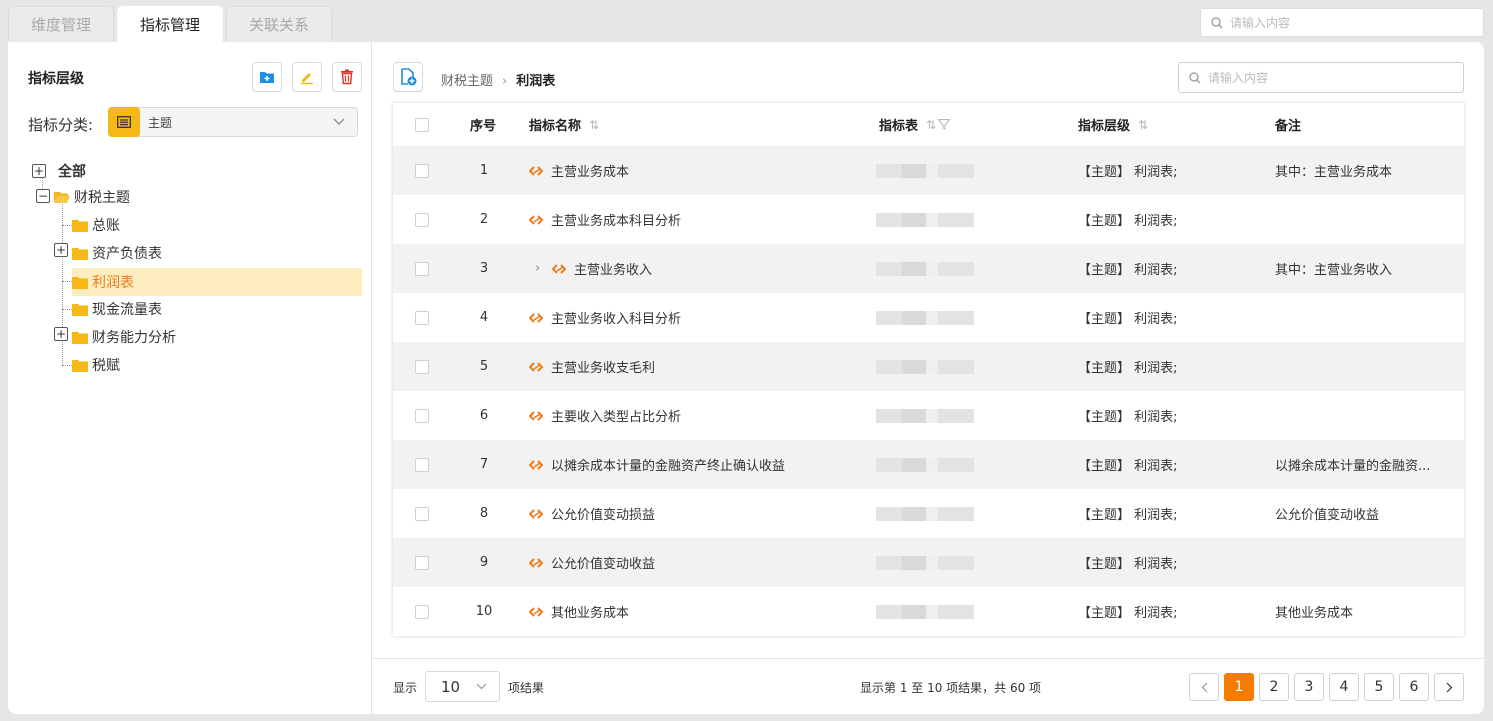  Describe the element at coordinates (1204, 687) in the screenshot. I see `prev-page-button` at that location.